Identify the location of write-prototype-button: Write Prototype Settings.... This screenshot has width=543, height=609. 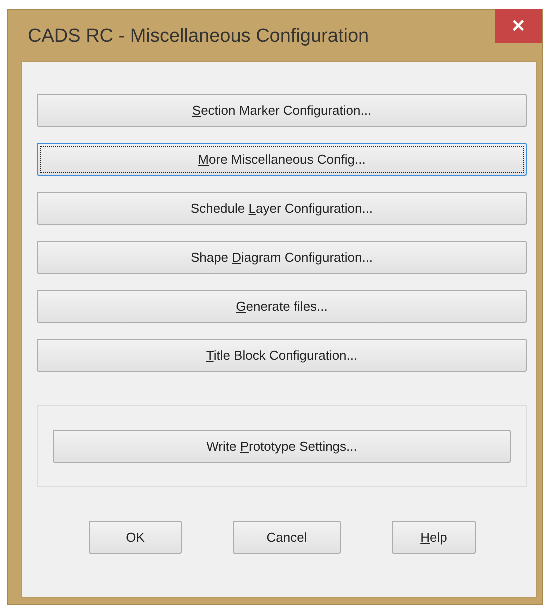
(282, 446).